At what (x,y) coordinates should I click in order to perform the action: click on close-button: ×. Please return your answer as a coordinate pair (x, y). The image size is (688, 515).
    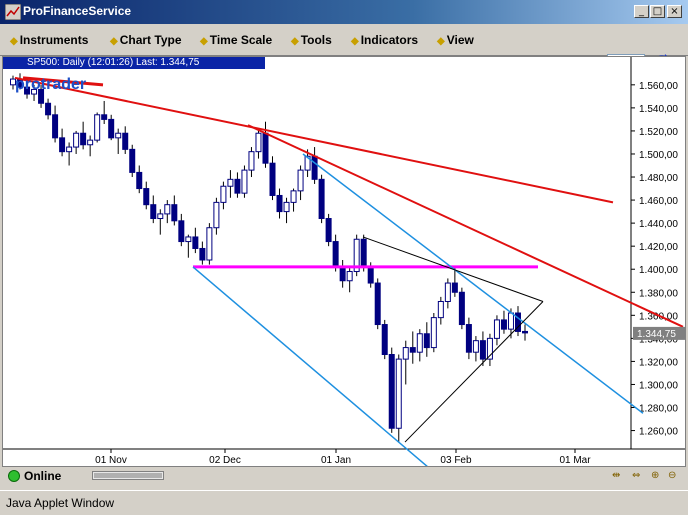
    Looking at the image, I should click on (674, 11).